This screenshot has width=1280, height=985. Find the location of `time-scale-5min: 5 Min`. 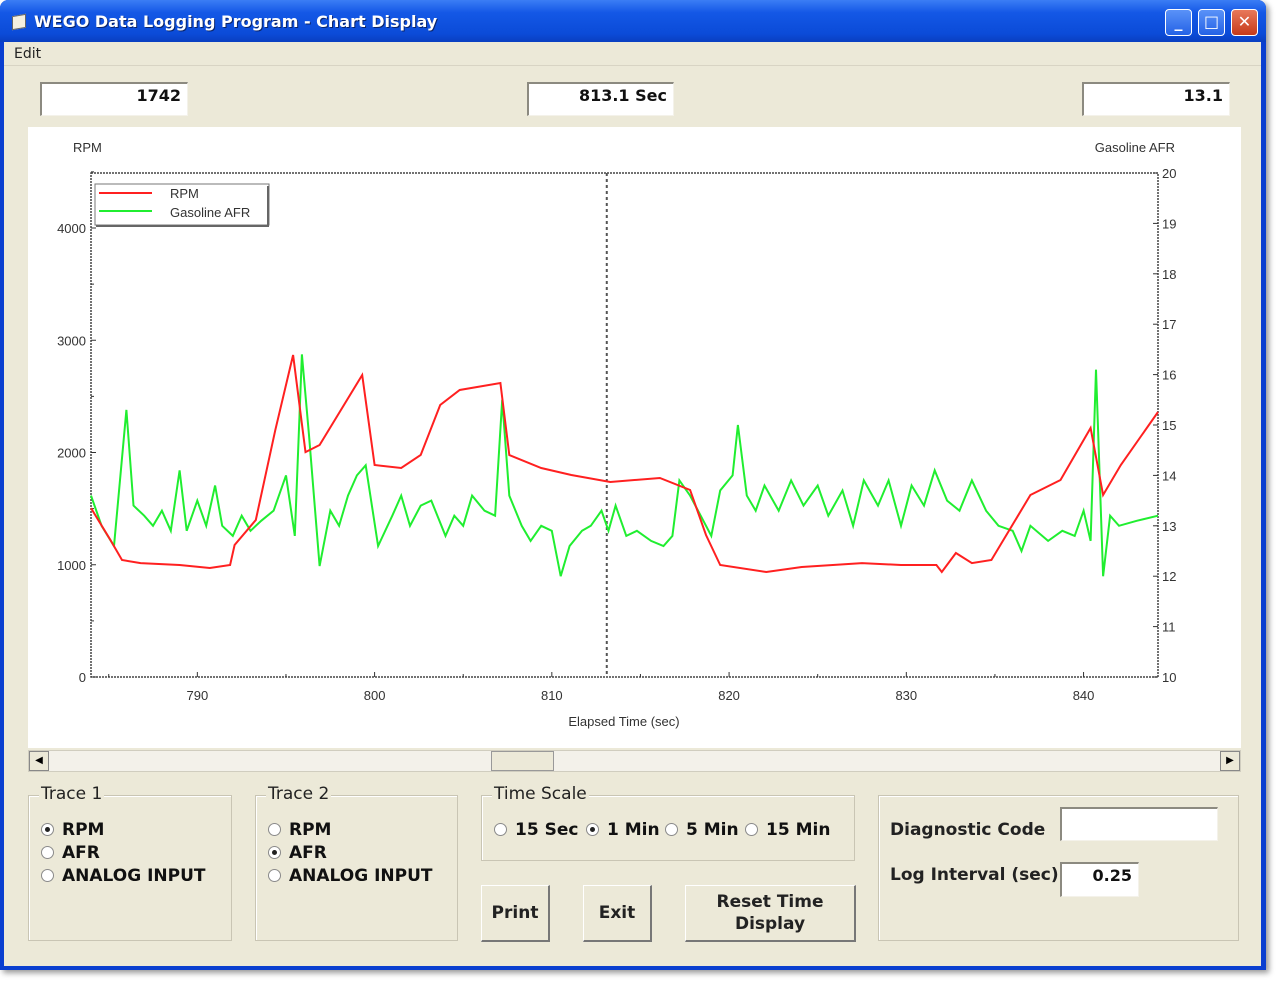

time-scale-5min: 5 Min is located at coordinates (702, 830).